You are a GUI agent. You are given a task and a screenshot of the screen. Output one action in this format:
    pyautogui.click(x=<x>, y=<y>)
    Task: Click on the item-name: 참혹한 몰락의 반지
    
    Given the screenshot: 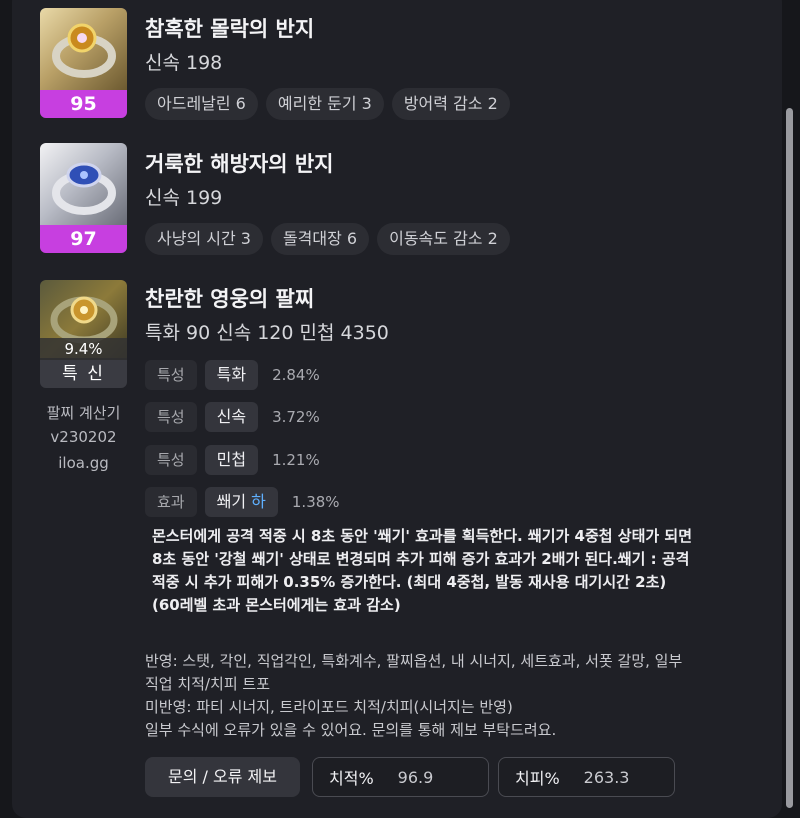 What is the action you would take?
    pyautogui.click(x=230, y=29)
    